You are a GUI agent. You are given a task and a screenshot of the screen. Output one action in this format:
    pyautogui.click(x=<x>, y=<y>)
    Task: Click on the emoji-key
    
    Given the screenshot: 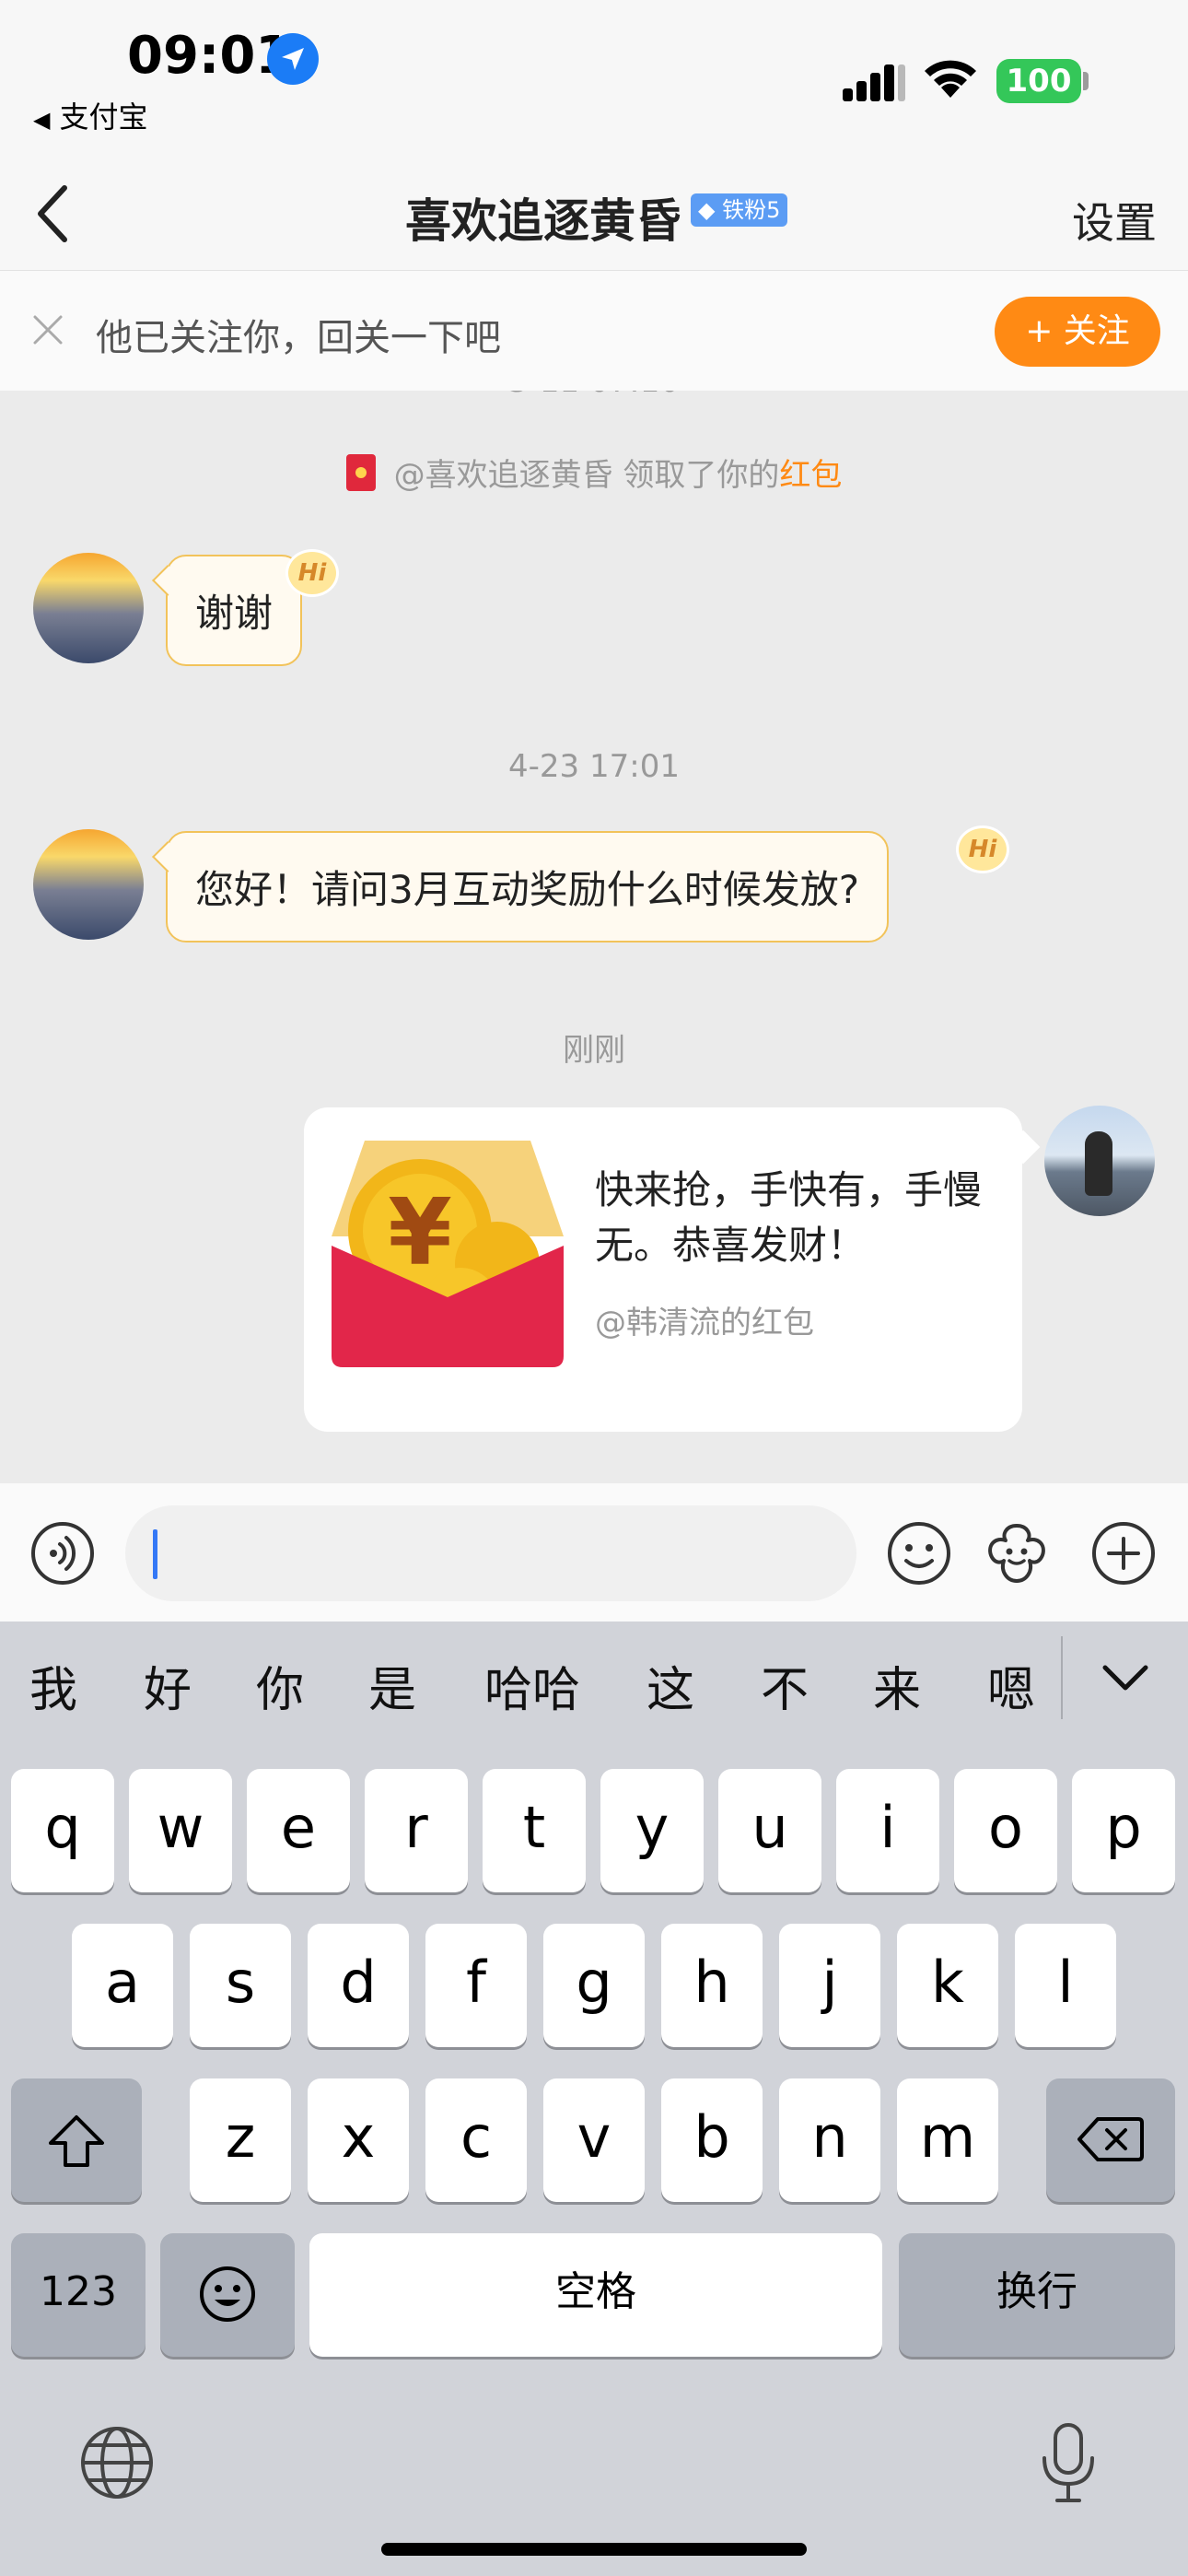 What is the action you would take?
    pyautogui.click(x=227, y=2295)
    